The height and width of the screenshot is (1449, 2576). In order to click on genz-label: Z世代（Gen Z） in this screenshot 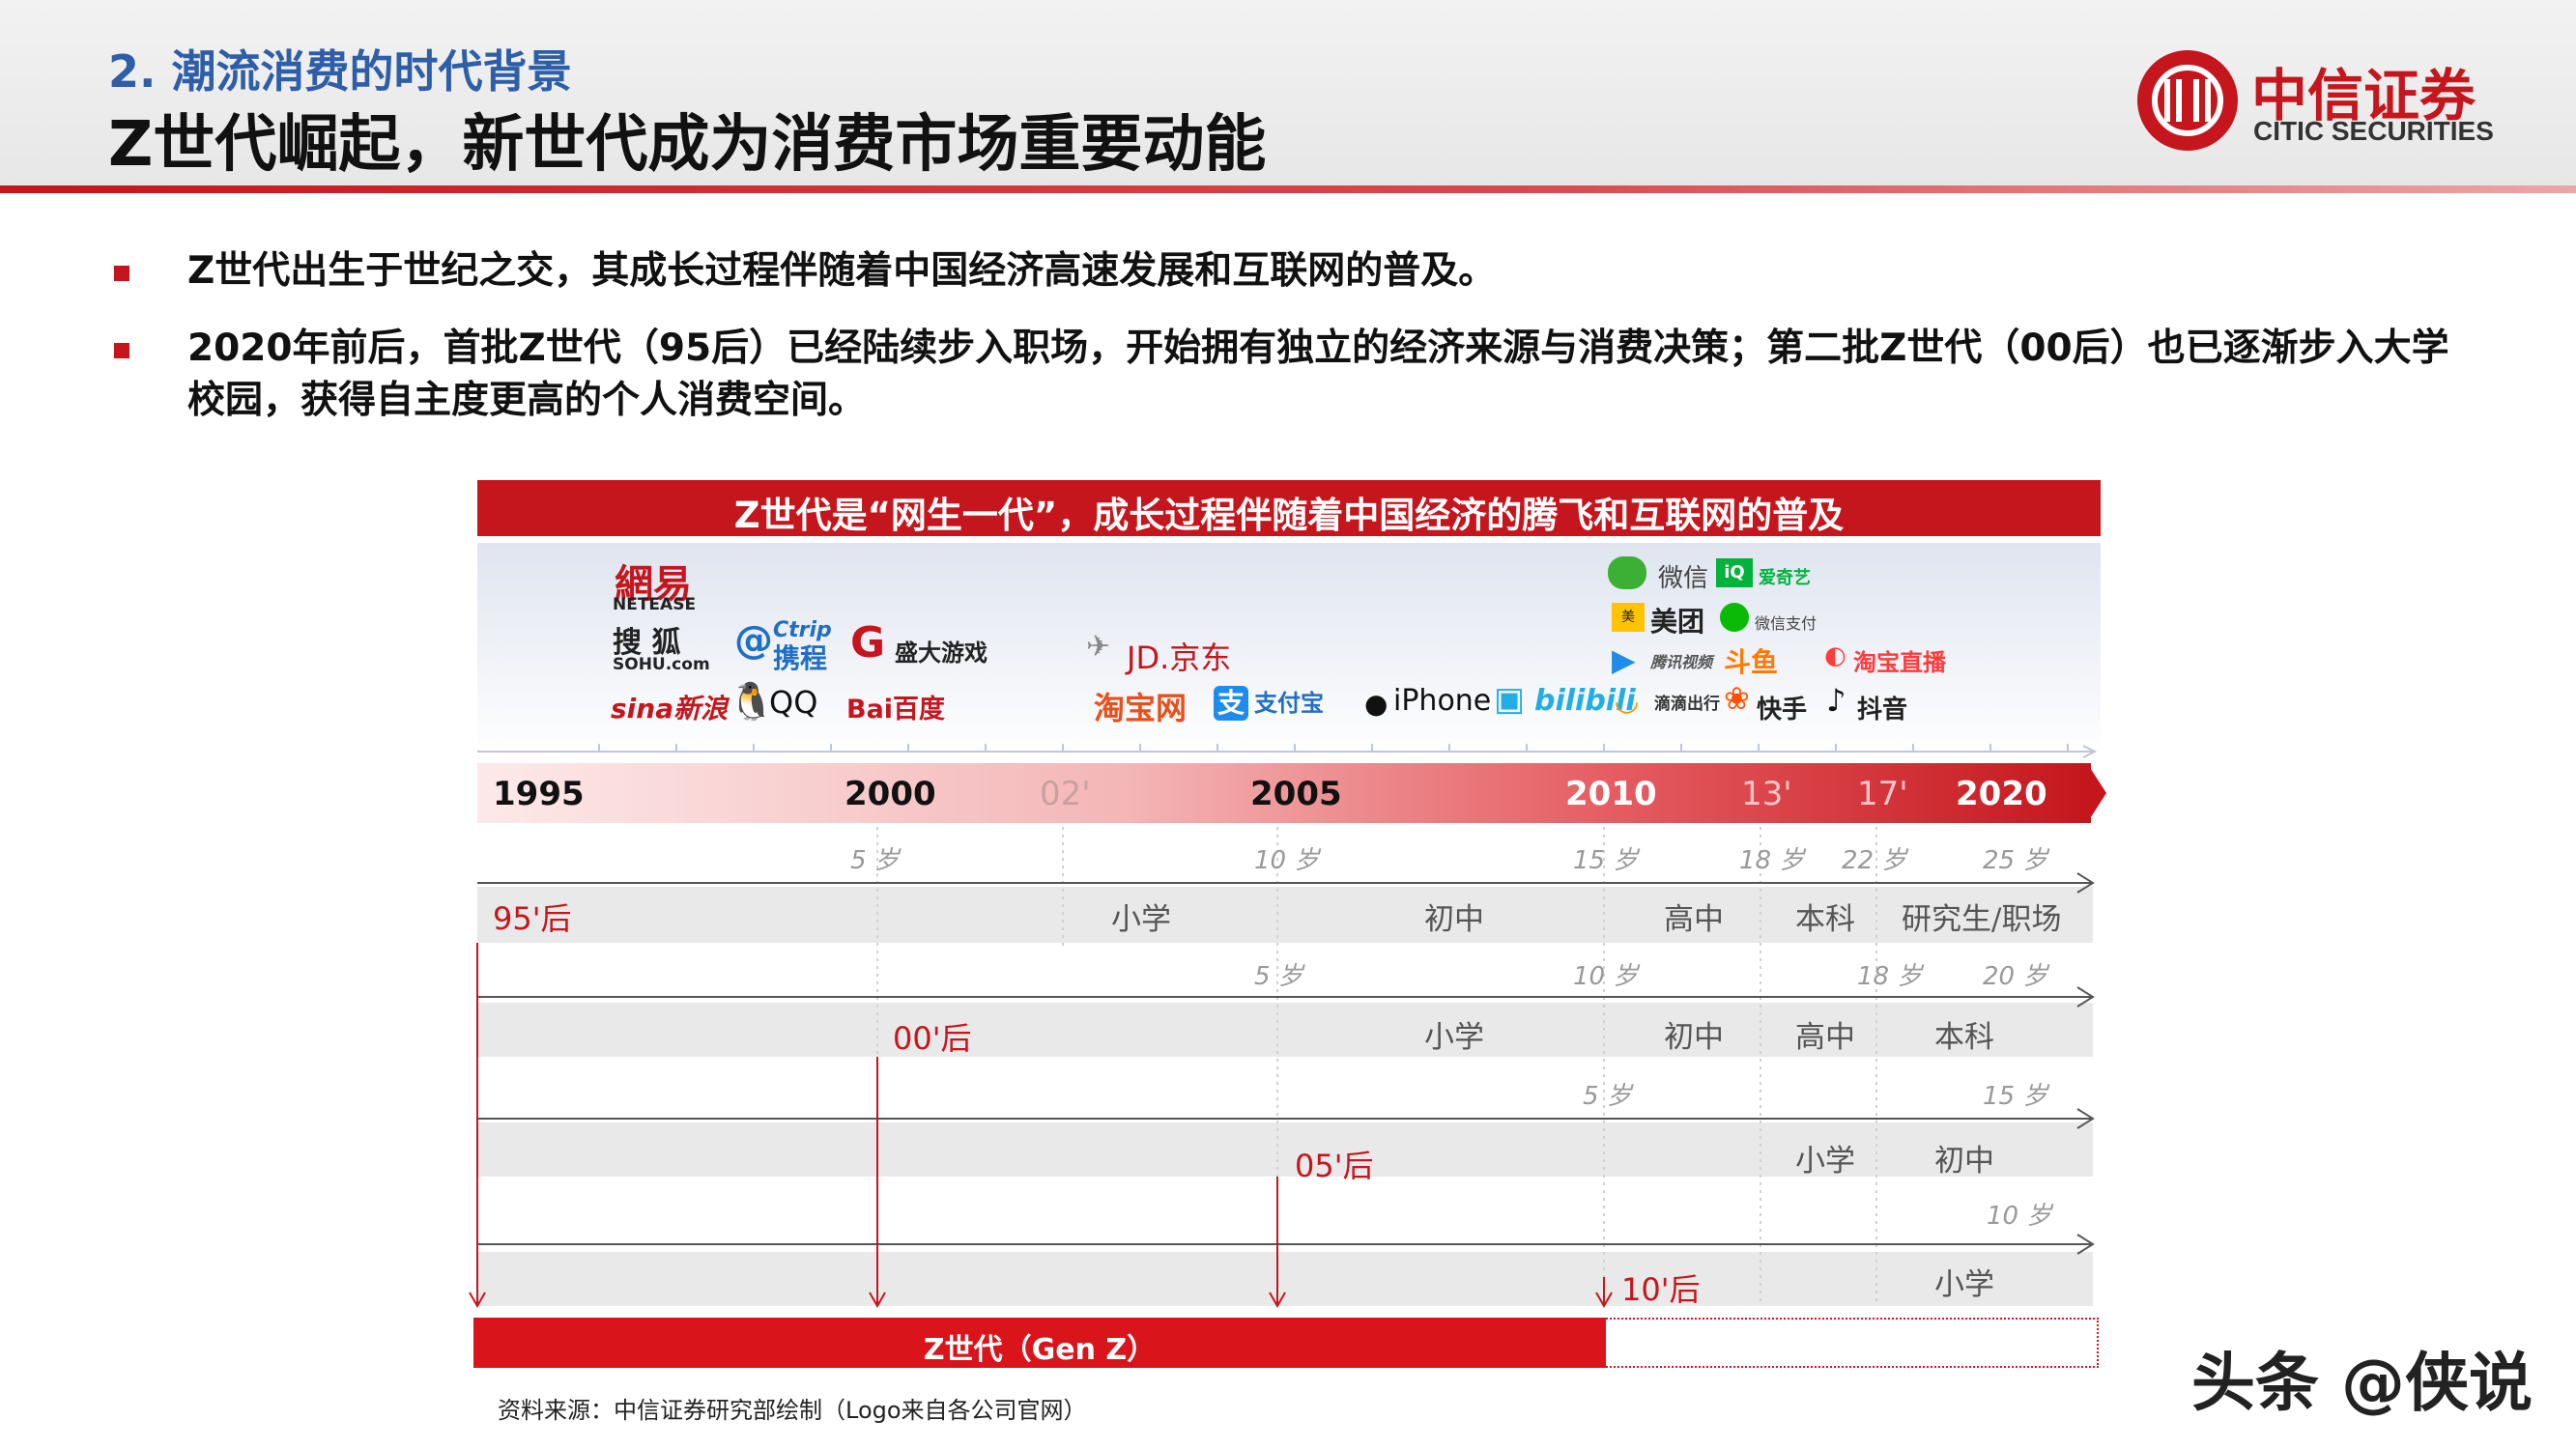, I will do `click(1040, 1350)`.